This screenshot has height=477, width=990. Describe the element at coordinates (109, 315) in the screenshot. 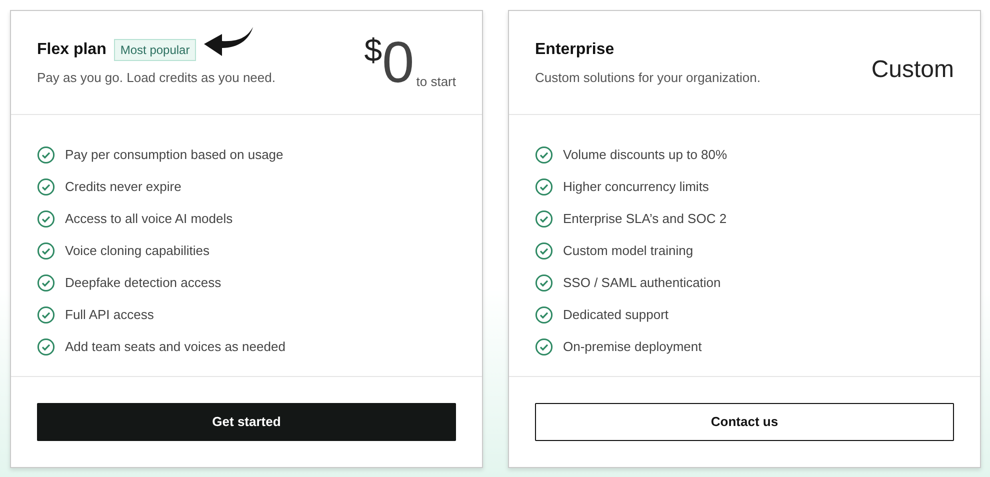

I see `feature-text: Full API access` at that location.